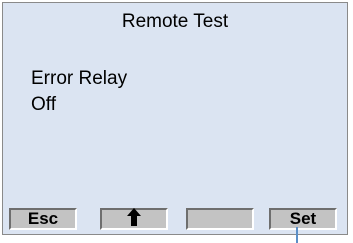 The height and width of the screenshot is (243, 353). I want to click on parameter-name: Error Relay, so click(79, 78).